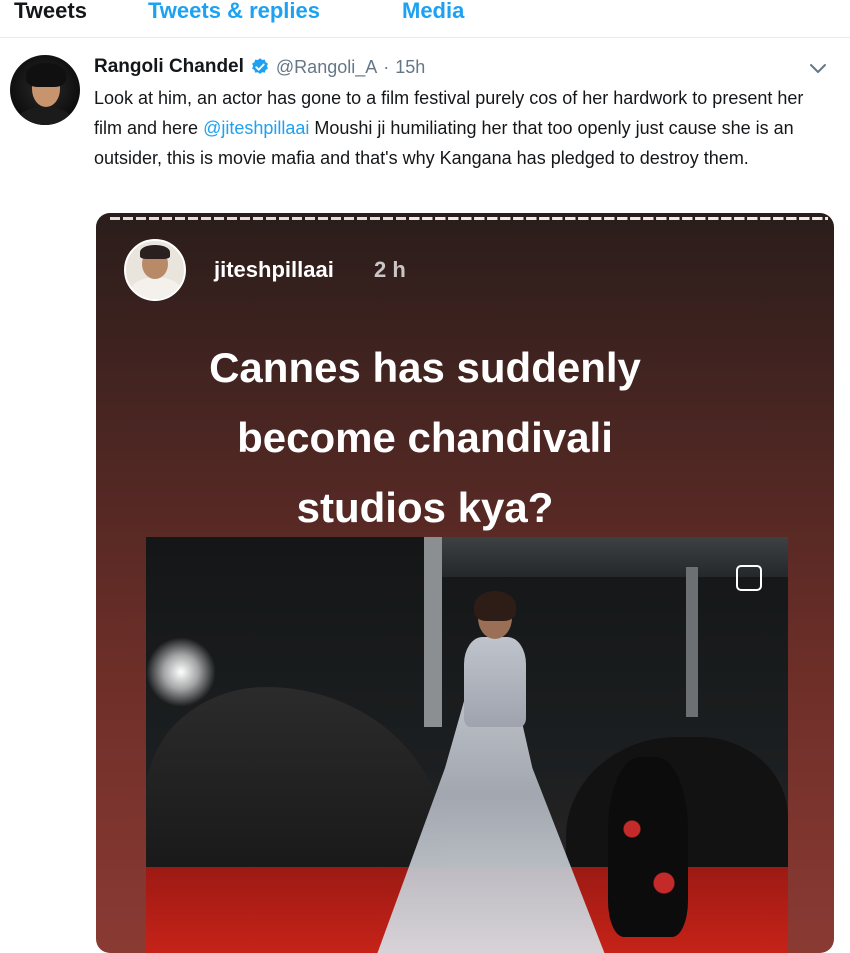 This screenshot has width=850, height=953. I want to click on author-handle: @Rangoli_A, so click(326, 67).